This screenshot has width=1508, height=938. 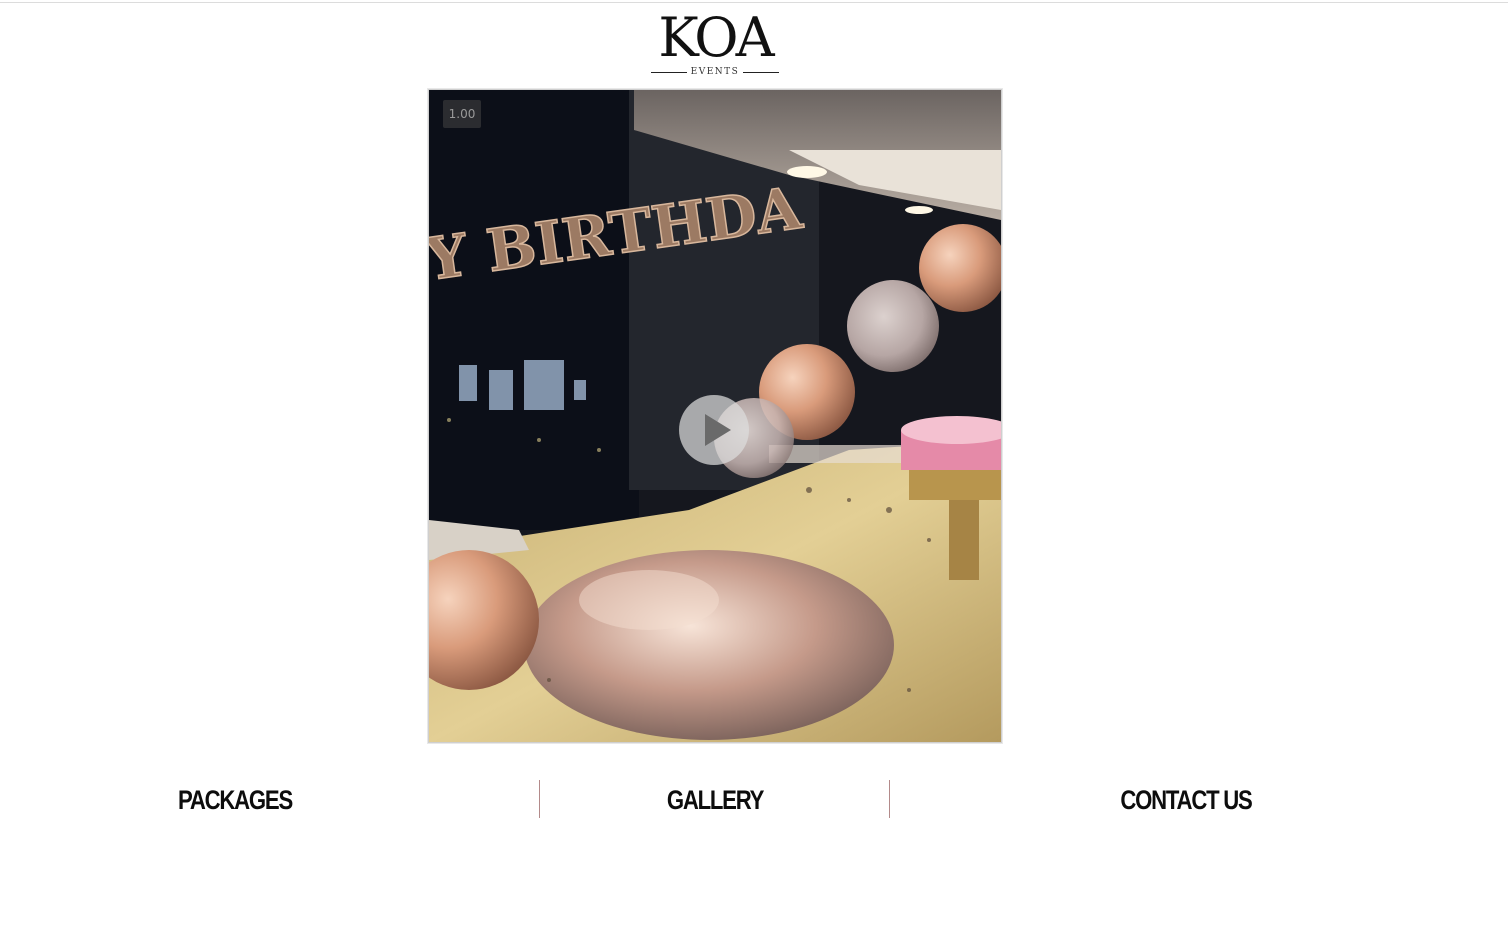 I want to click on logo-rule-right, so click(x=761, y=72).